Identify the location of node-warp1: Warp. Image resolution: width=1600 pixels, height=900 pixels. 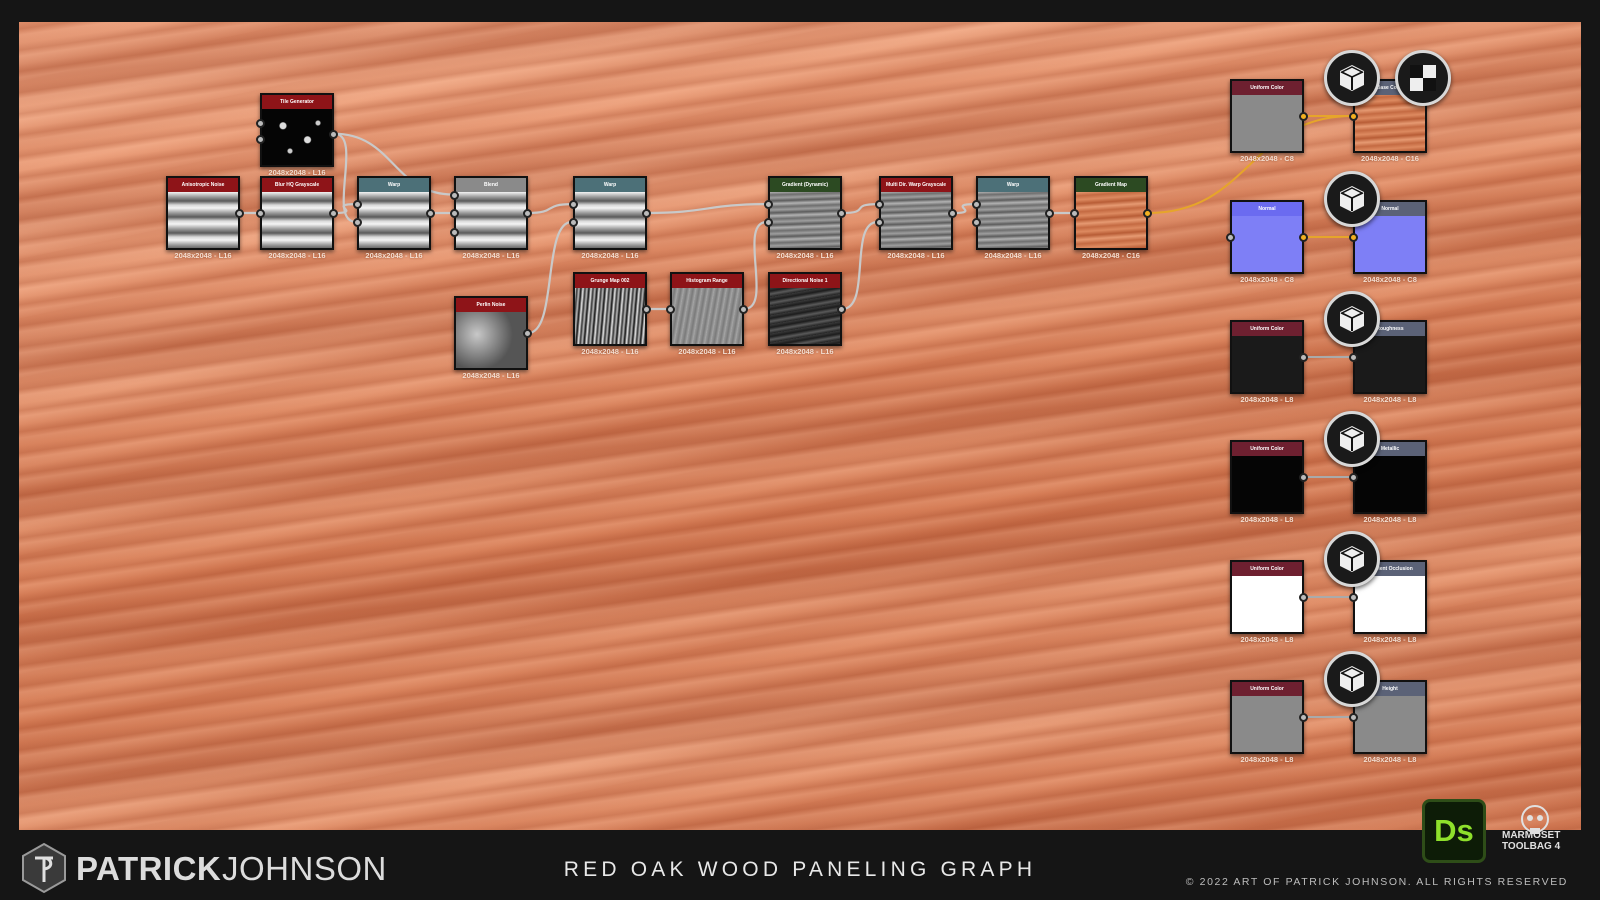
(394, 213).